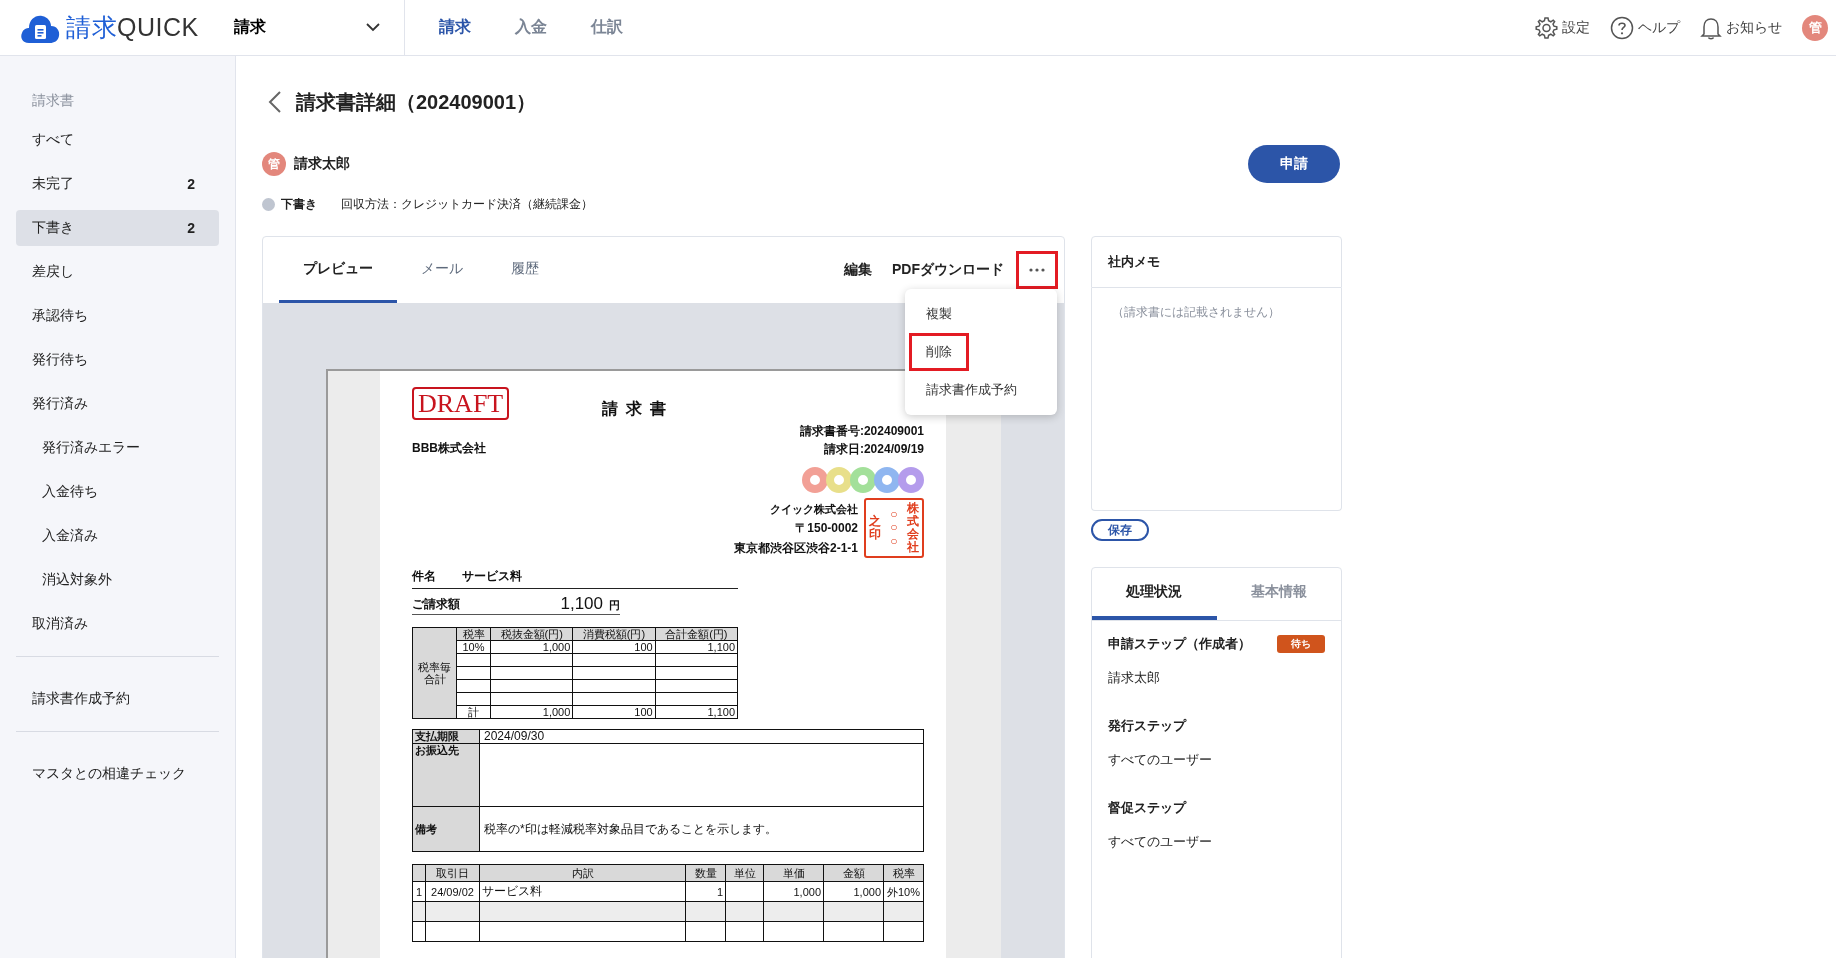 The image size is (1836, 958). Describe the element at coordinates (873, 449) in the screenshot. I see `invoice-date: 請求日:2024/09/19` at that location.